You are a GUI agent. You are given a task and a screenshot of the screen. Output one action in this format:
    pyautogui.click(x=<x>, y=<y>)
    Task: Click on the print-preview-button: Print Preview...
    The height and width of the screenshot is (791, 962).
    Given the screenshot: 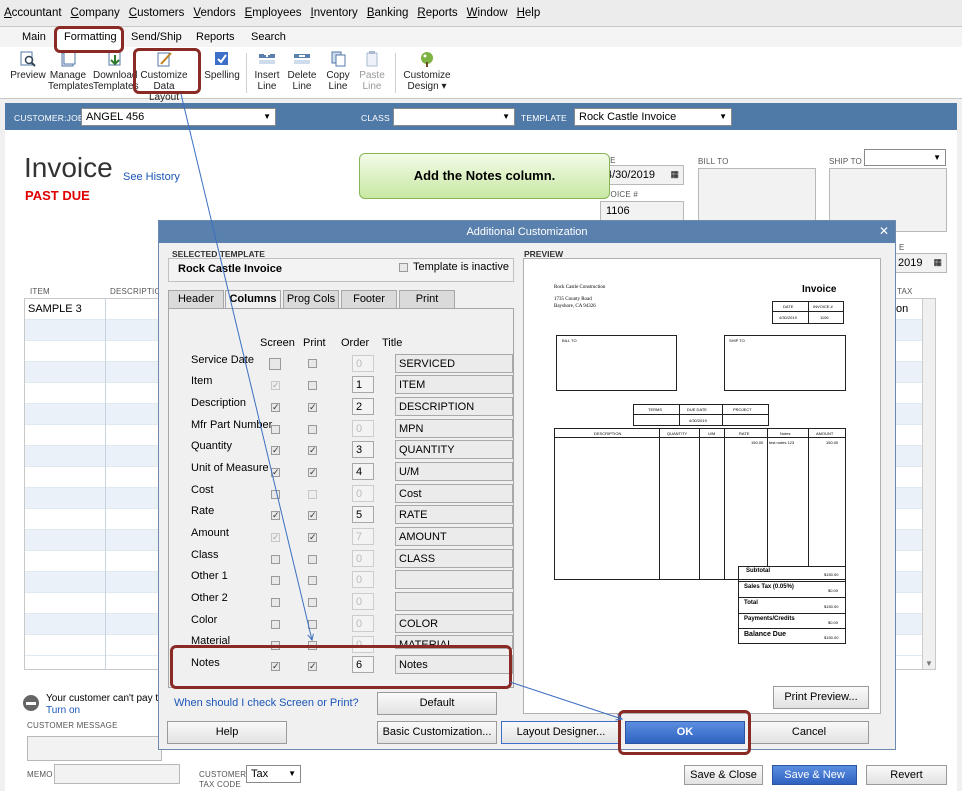 What is the action you would take?
    pyautogui.click(x=821, y=697)
    